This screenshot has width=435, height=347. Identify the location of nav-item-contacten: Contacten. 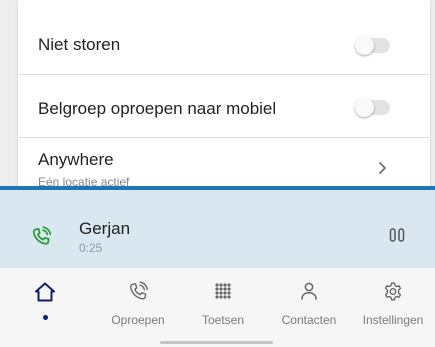
(309, 303).